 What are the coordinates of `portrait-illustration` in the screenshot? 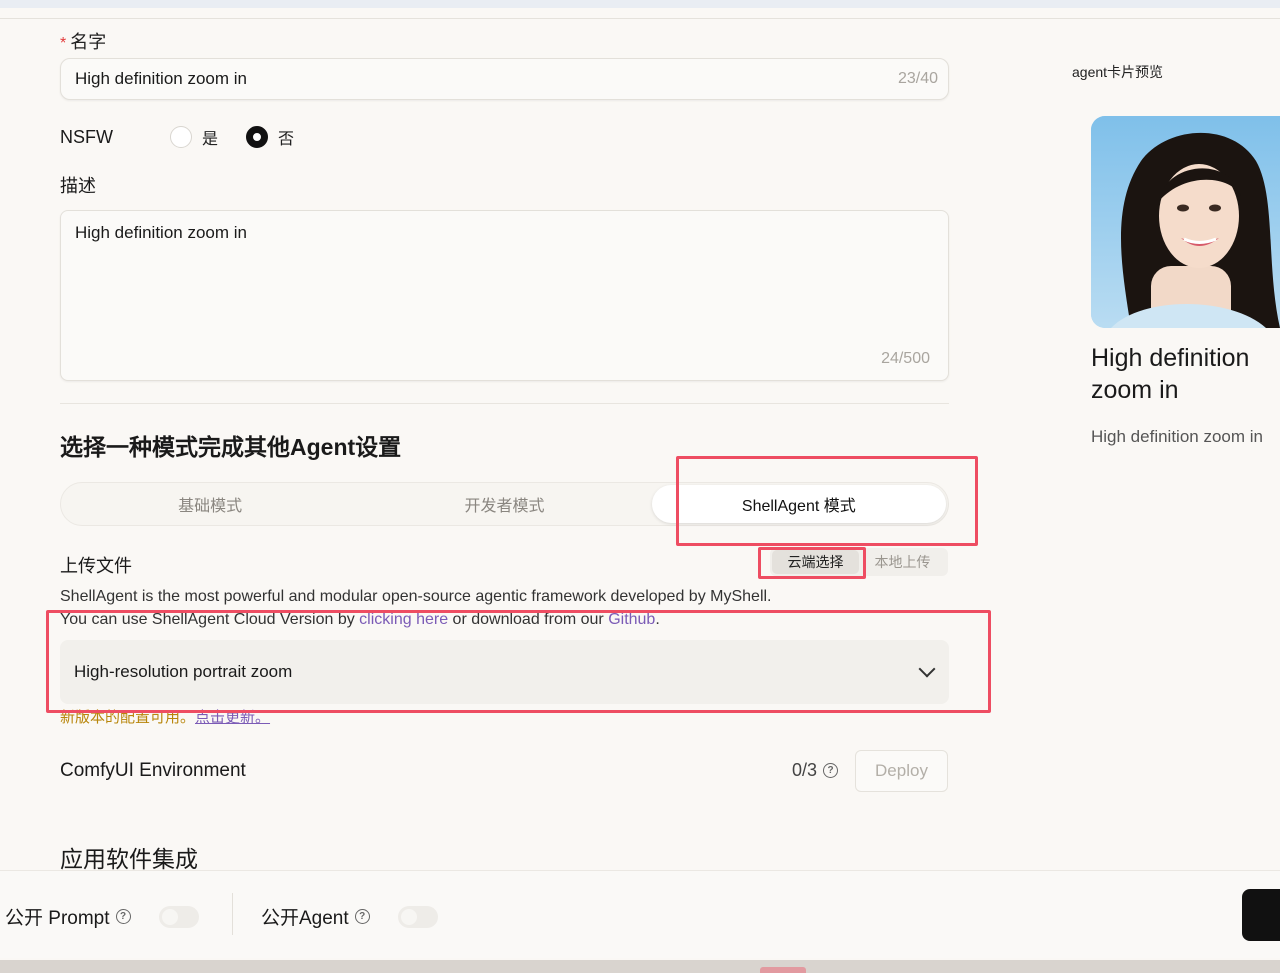 It's located at (1185, 222).